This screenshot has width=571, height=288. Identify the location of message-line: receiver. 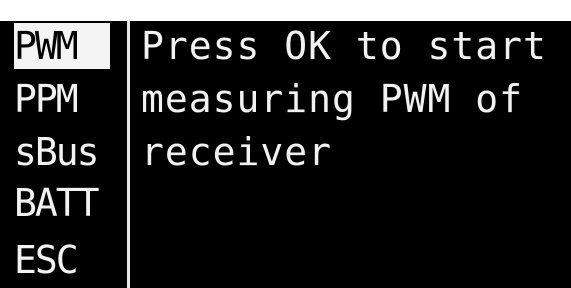
(237, 152).